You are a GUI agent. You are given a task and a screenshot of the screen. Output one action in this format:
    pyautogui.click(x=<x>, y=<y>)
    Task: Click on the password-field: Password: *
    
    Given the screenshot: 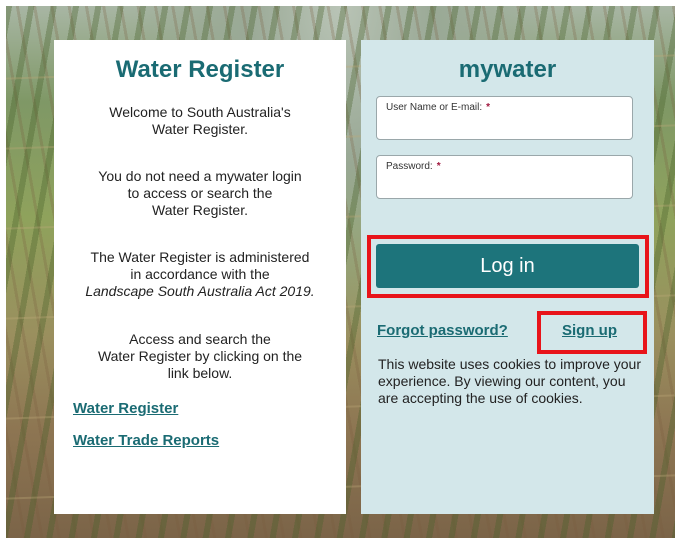 What is the action you would take?
    pyautogui.click(x=504, y=177)
    